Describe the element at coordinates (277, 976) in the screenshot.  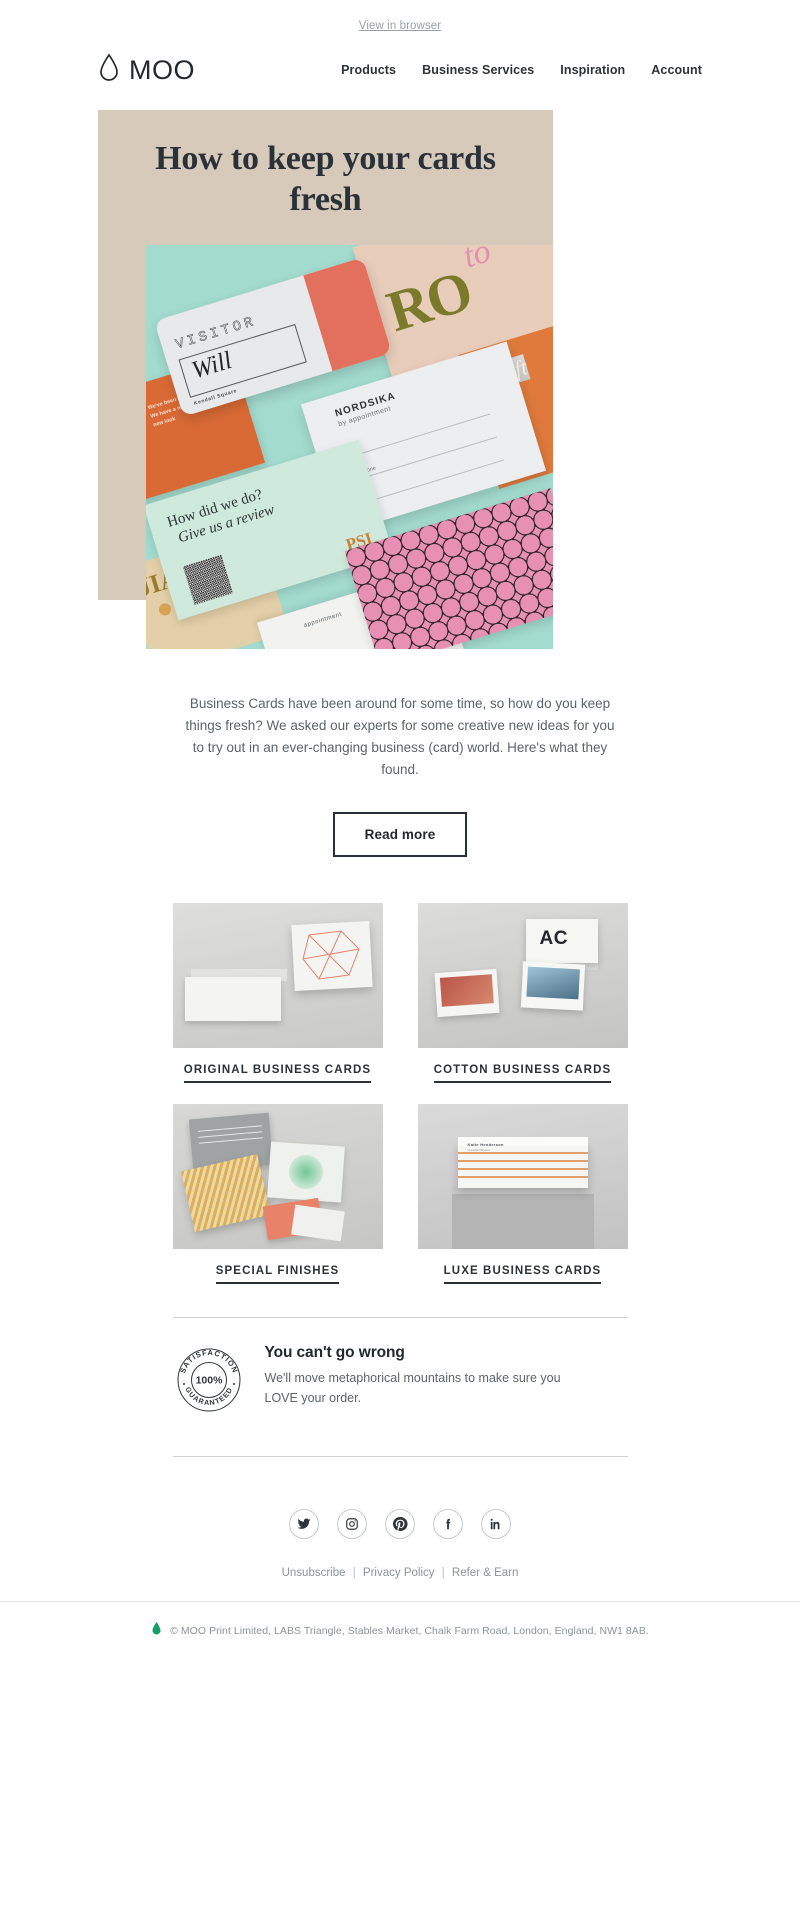
I see `original-business-cards-thumb: JOHN SMITH Director` at that location.